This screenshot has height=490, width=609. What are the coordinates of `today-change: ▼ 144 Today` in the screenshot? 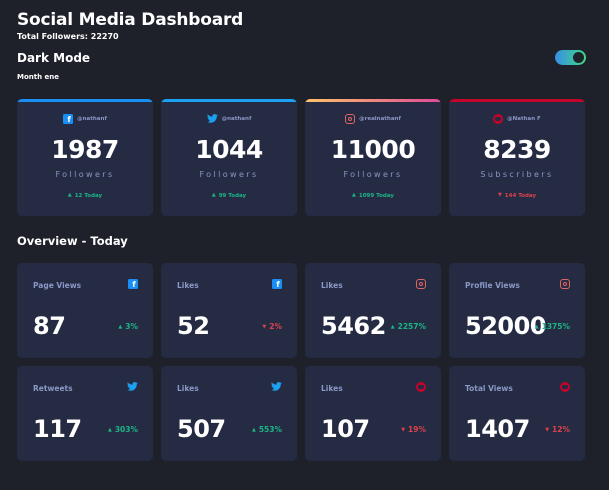 It's located at (517, 195).